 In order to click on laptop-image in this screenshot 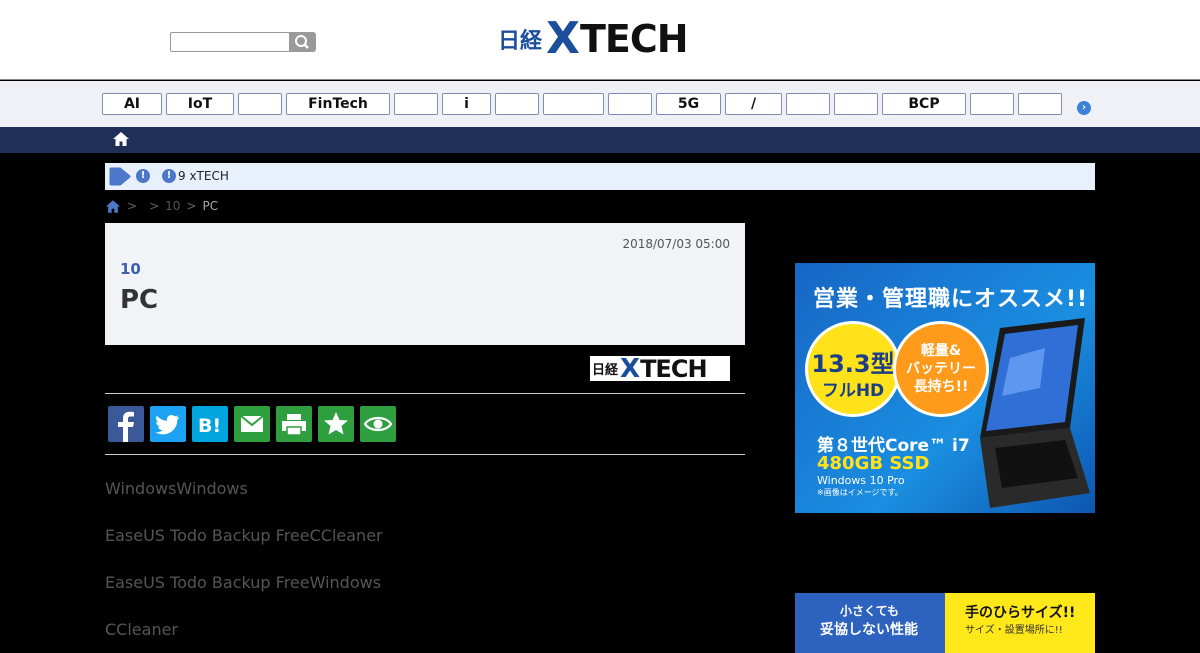, I will do `click(1035, 413)`.